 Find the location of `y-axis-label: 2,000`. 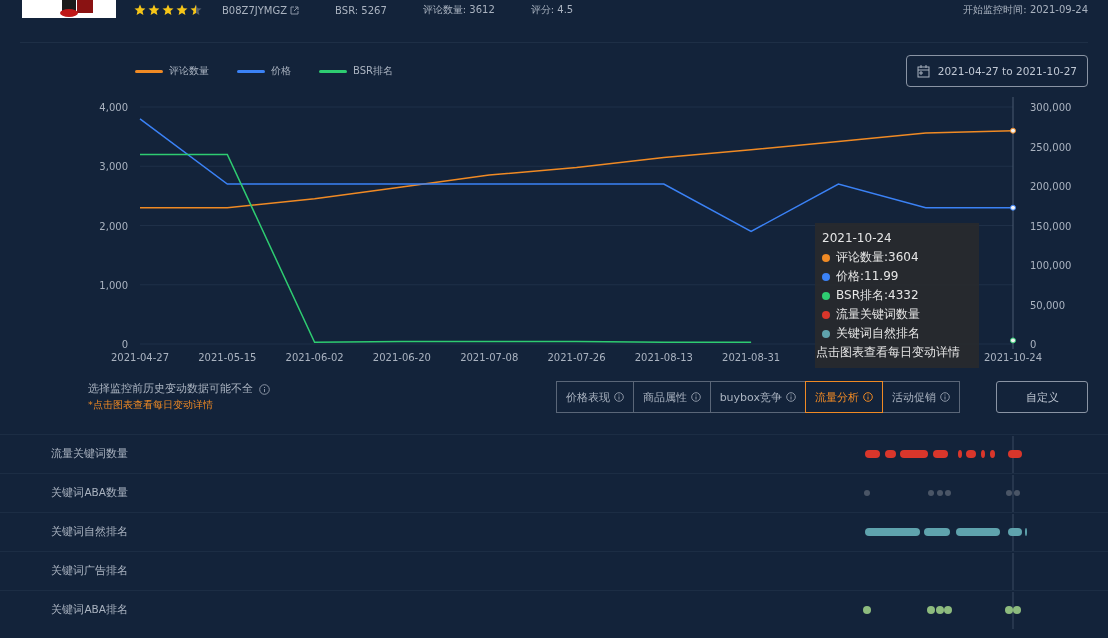

y-axis-label: 2,000 is located at coordinates (113, 226).